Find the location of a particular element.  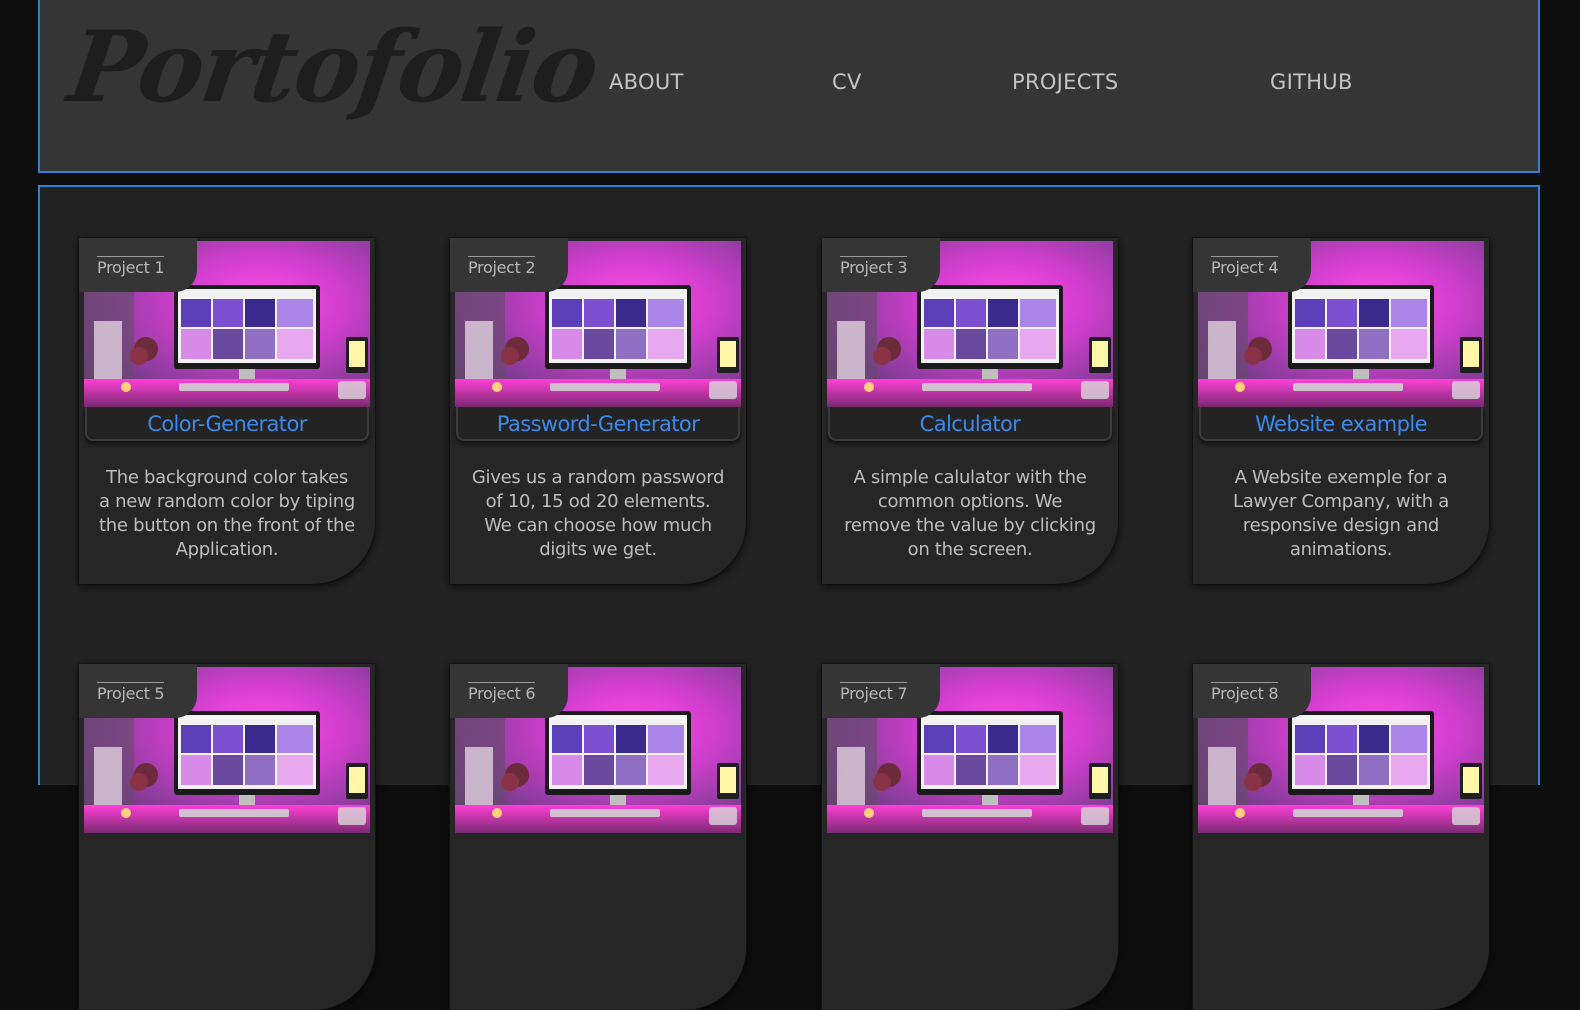

project-card: Project 7 is located at coordinates (970, 837).